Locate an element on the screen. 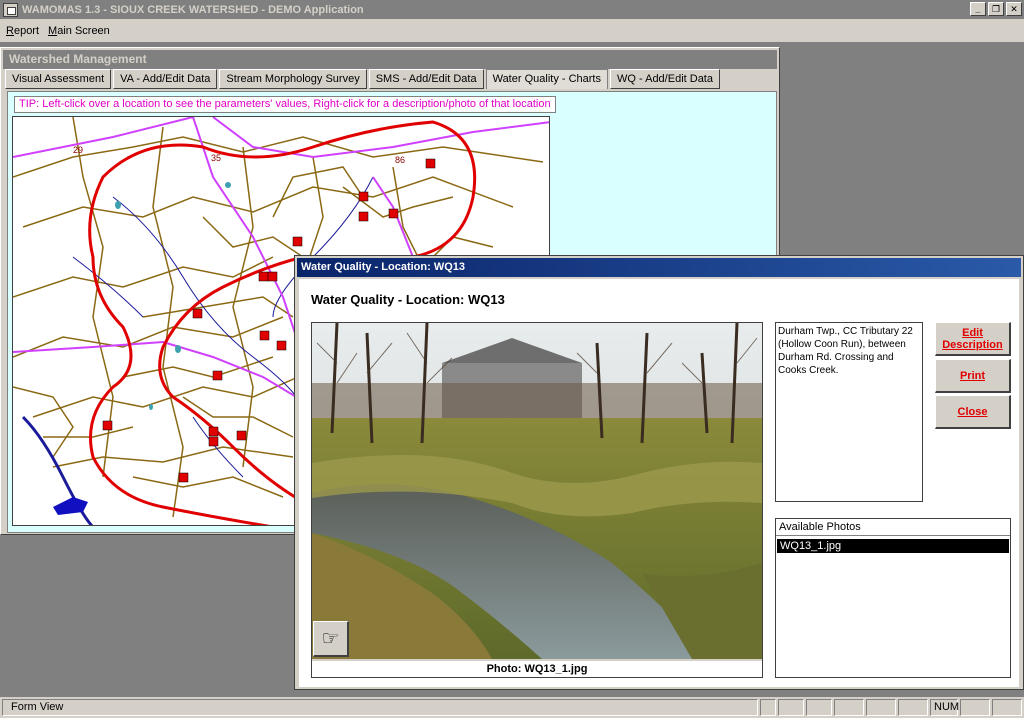 This screenshot has height=718, width=1024. tab-wq-add-edit: WQ - Add/Edit Data is located at coordinates (665, 79).